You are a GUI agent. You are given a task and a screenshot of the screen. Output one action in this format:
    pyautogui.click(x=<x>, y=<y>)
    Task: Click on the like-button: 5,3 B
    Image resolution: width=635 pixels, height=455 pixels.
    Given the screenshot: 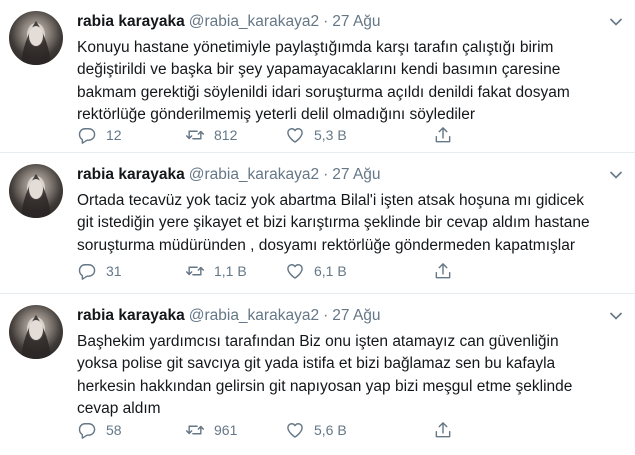 What is the action you would take?
    pyautogui.click(x=316, y=135)
    